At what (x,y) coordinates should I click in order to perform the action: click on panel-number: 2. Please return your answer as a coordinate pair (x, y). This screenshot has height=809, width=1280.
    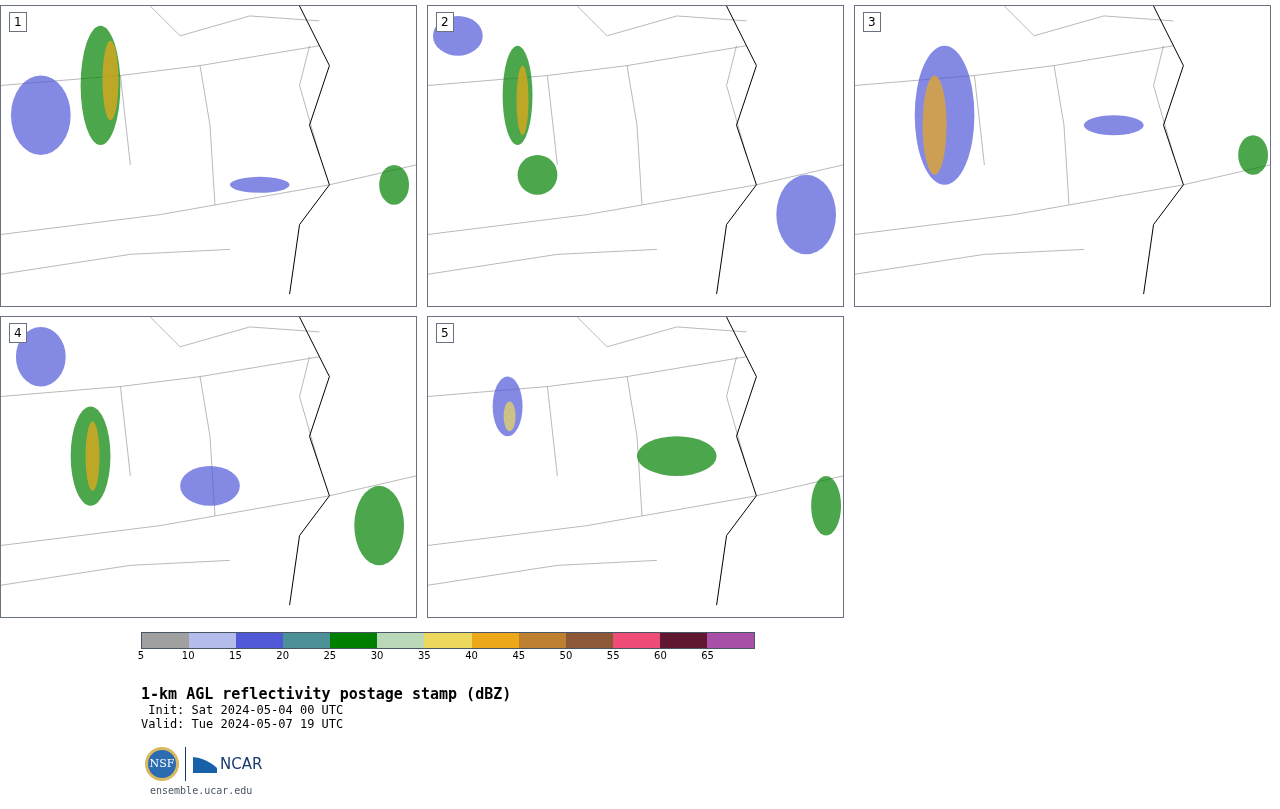
    Looking at the image, I should click on (445, 22).